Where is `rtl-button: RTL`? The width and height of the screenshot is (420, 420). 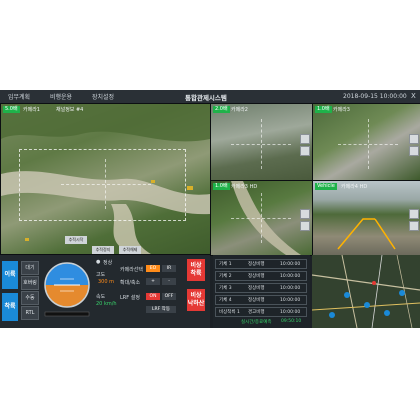 rtl-button: RTL is located at coordinates (30, 313).